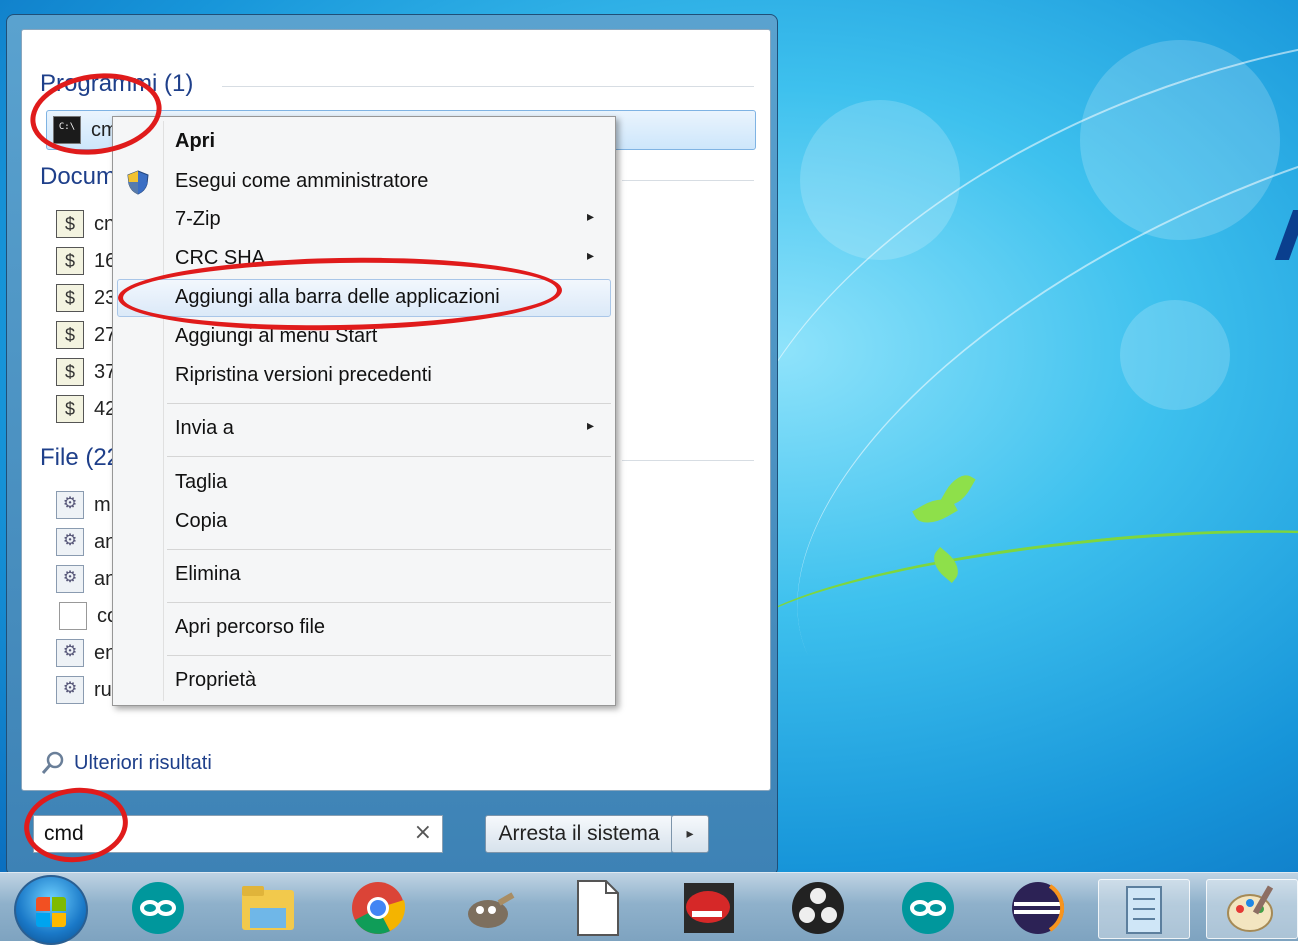 The width and height of the screenshot is (1298, 945). I want to click on file-label: ru, so click(103, 689).